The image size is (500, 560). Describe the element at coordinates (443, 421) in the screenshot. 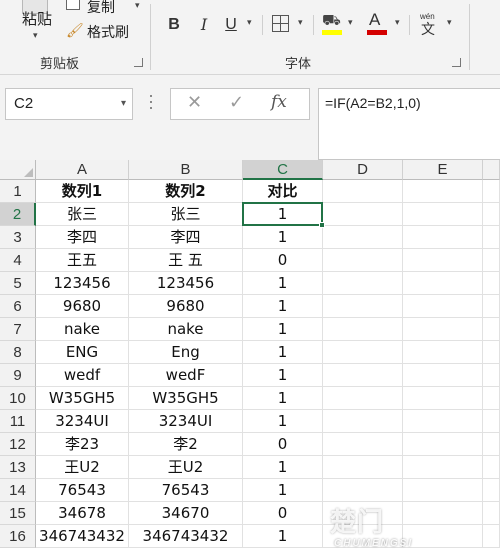

I see `cell-e11` at that location.